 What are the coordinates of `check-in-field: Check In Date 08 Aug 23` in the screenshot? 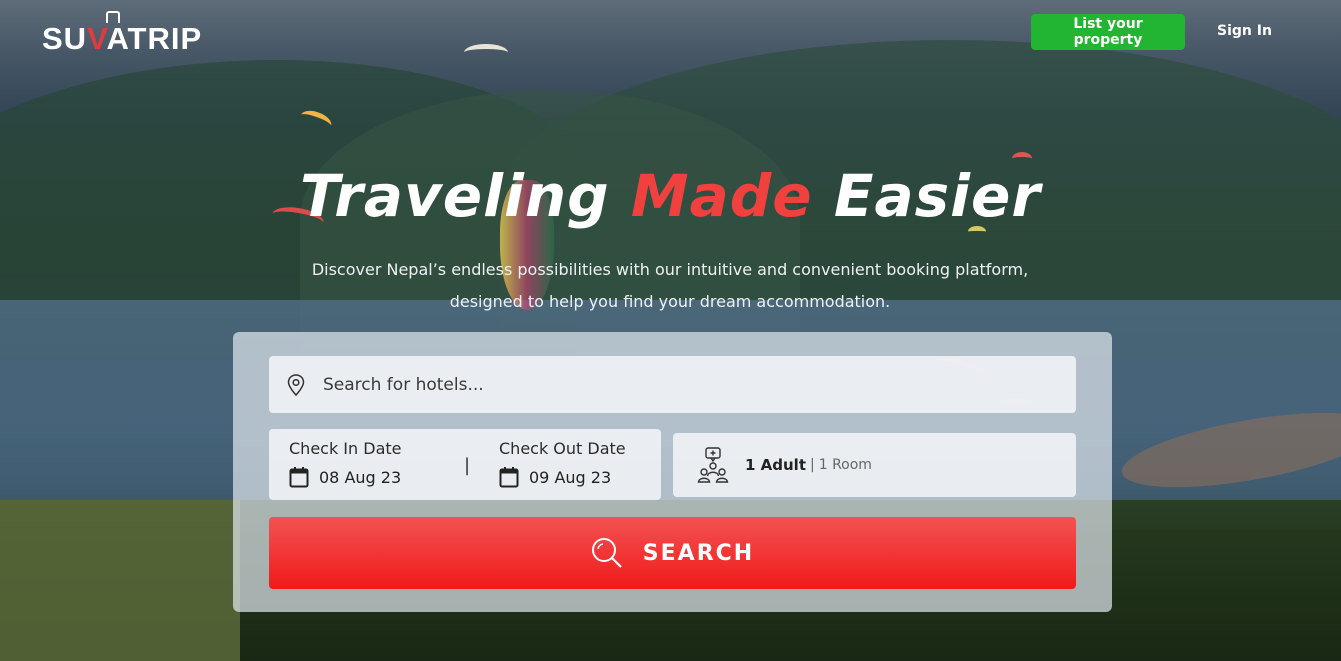 It's located at (345, 463).